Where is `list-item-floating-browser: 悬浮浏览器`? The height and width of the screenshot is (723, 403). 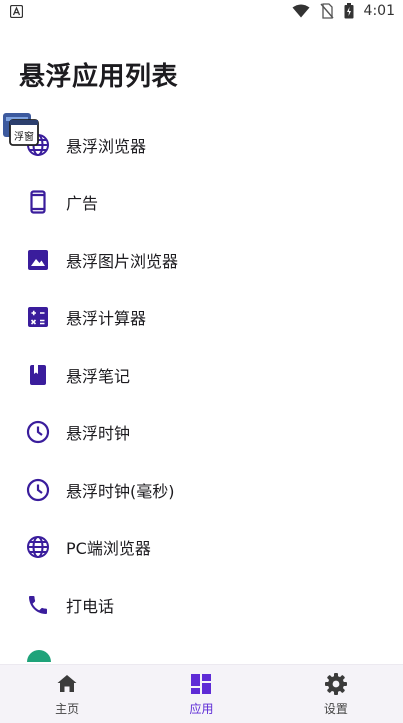 list-item-floating-browser: 悬浮浏览器 is located at coordinates (201, 145).